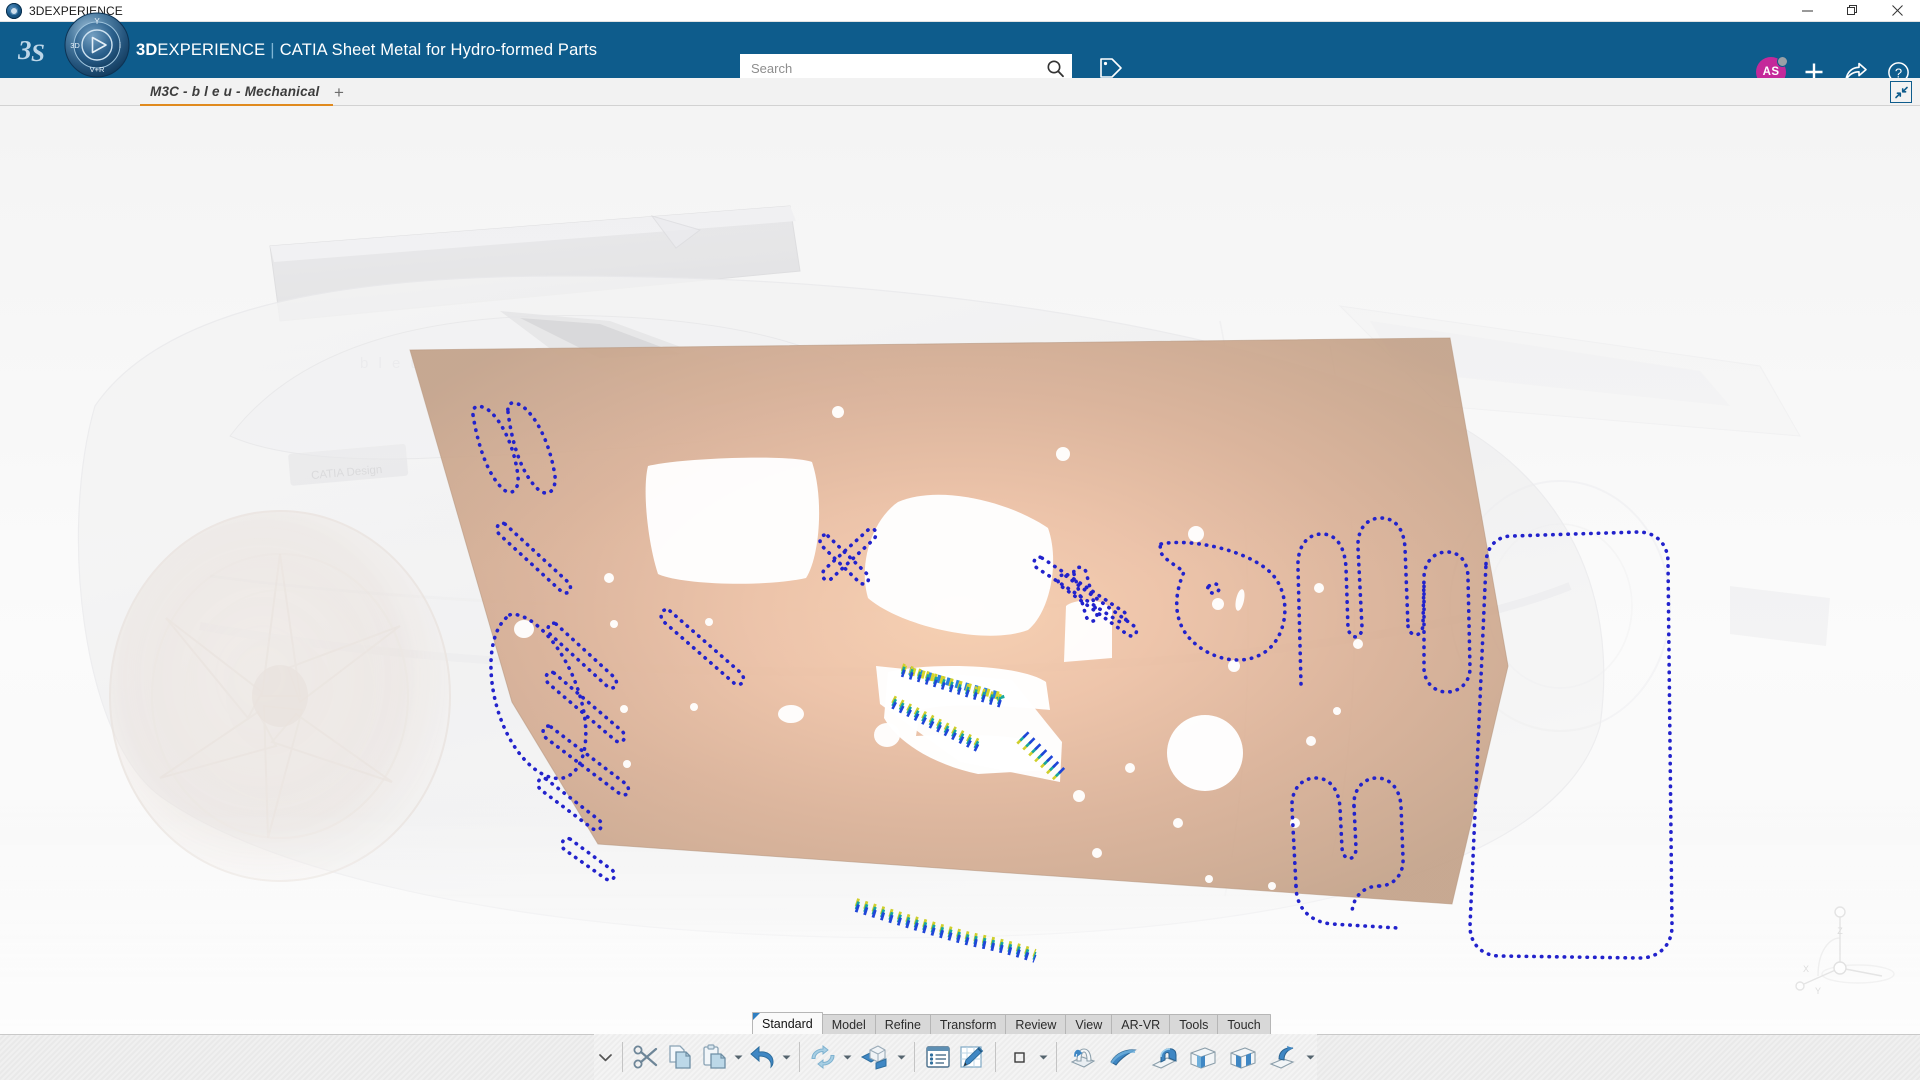 This screenshot has height=1080, width=1920. What do you see at coordinates (237, 92) in the screenshot?
I see `tab-active-document: M3C - b l e u - Mechanical` at bounding box center [237, 92].